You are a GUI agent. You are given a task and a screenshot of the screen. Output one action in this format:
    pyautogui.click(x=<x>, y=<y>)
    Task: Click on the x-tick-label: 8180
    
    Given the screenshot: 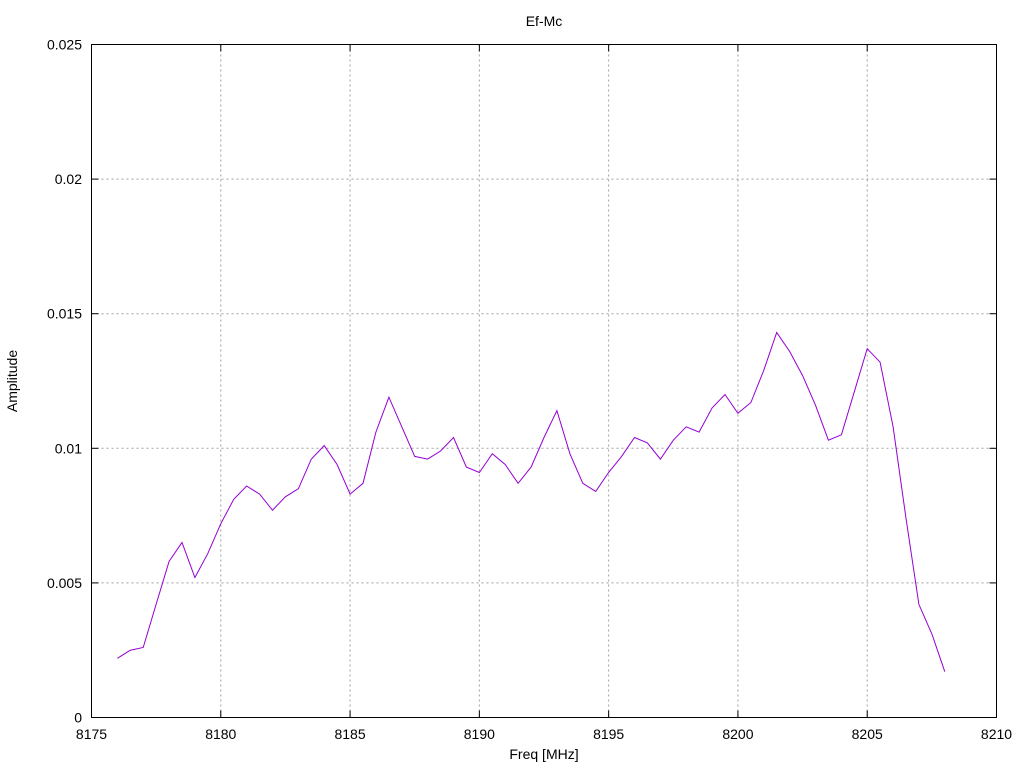 What is the action you would take?
    pyautogui.click(x=220, y=734)
    